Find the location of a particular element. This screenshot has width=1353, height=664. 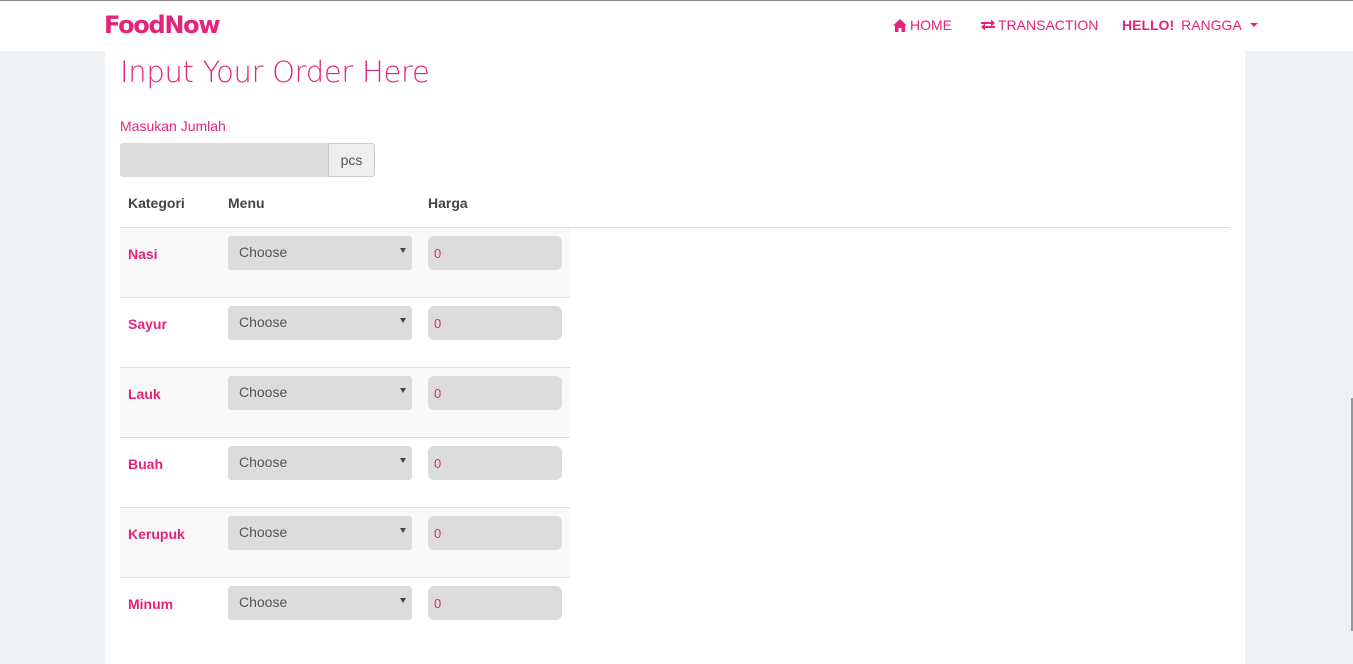

user-name: RANGGA is located at coordinates (1211, 25).